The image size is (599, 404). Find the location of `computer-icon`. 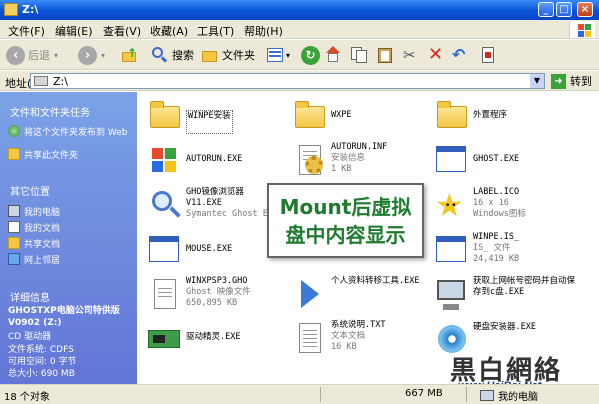

computer-icon is located at coordinates (451, 294).